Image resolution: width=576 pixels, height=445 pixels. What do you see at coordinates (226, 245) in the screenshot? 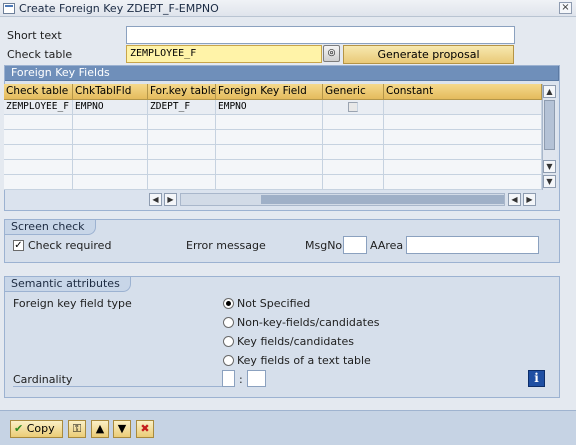
I see `error-message-label: Error message` at bounding box center [226, 245].